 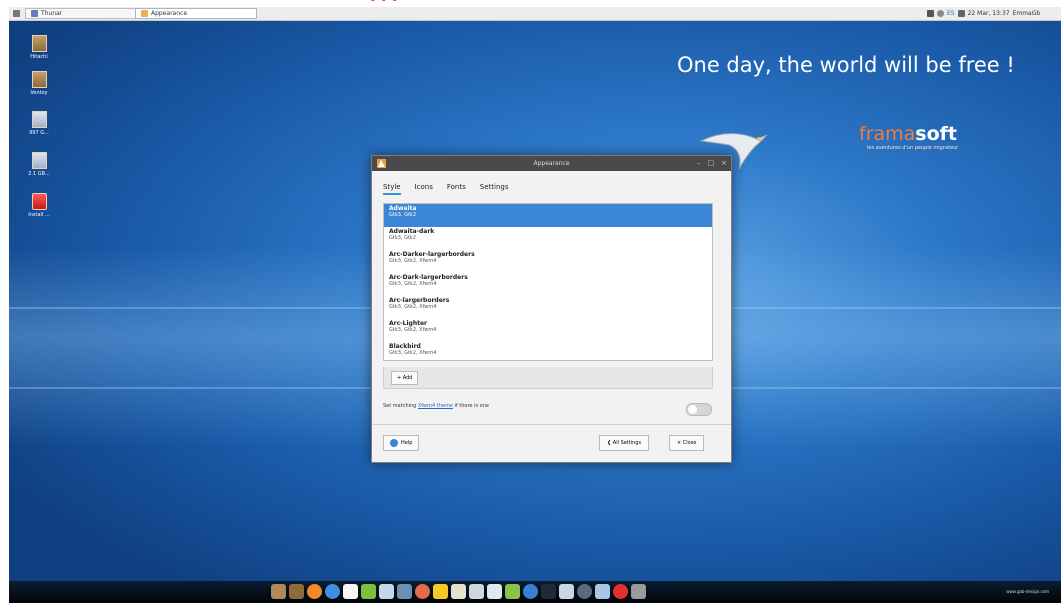 What do you see at coordinates (440, 591) in the screenshot?
I see `favorites-star-icon` at bounding box center [440, 591].